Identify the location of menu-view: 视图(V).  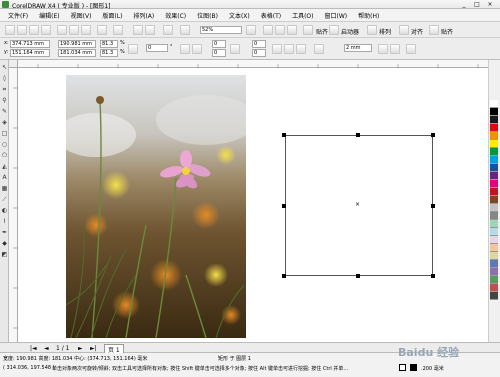
(81, 15).